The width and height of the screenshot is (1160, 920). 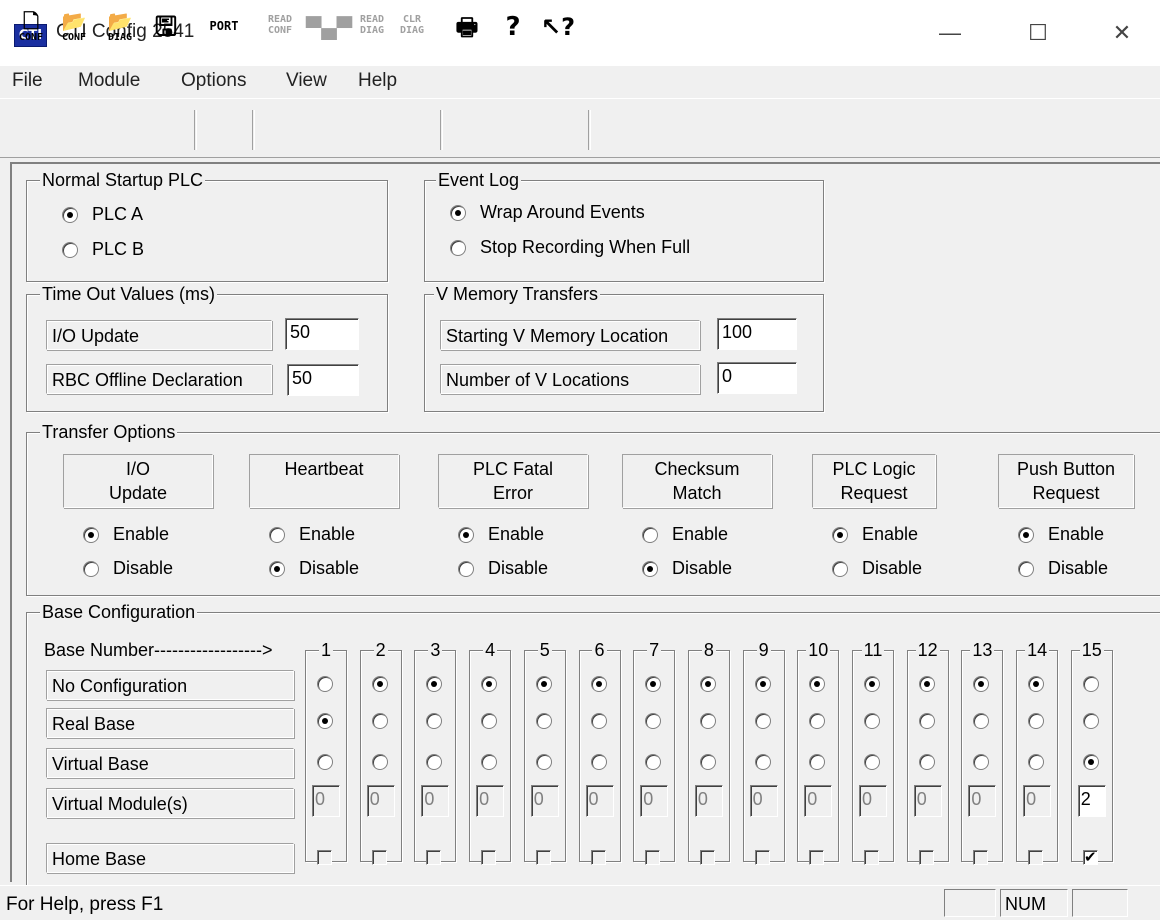 I want to click on virtual-modules-input-4: 0, so click(x=490, y=801).